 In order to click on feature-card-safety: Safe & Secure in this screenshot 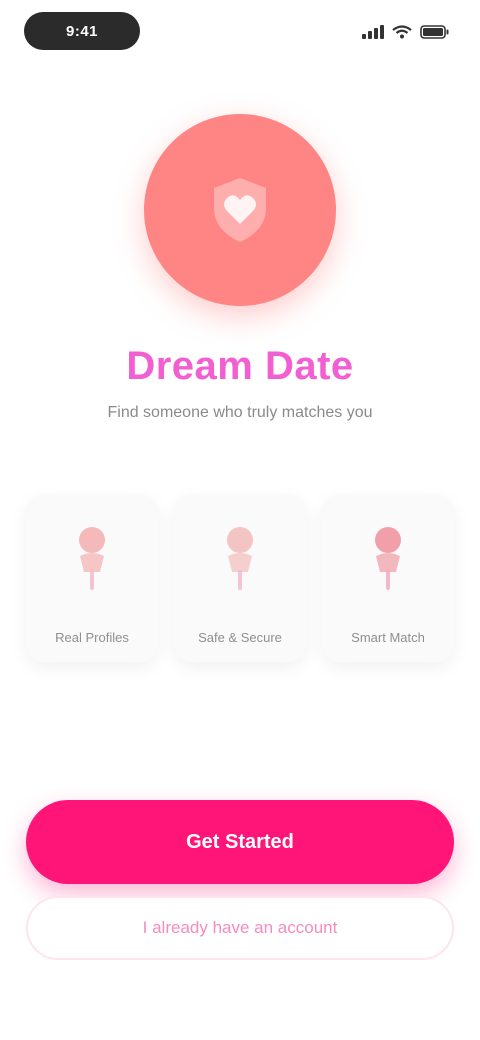, I will do `click(240, 578)`.